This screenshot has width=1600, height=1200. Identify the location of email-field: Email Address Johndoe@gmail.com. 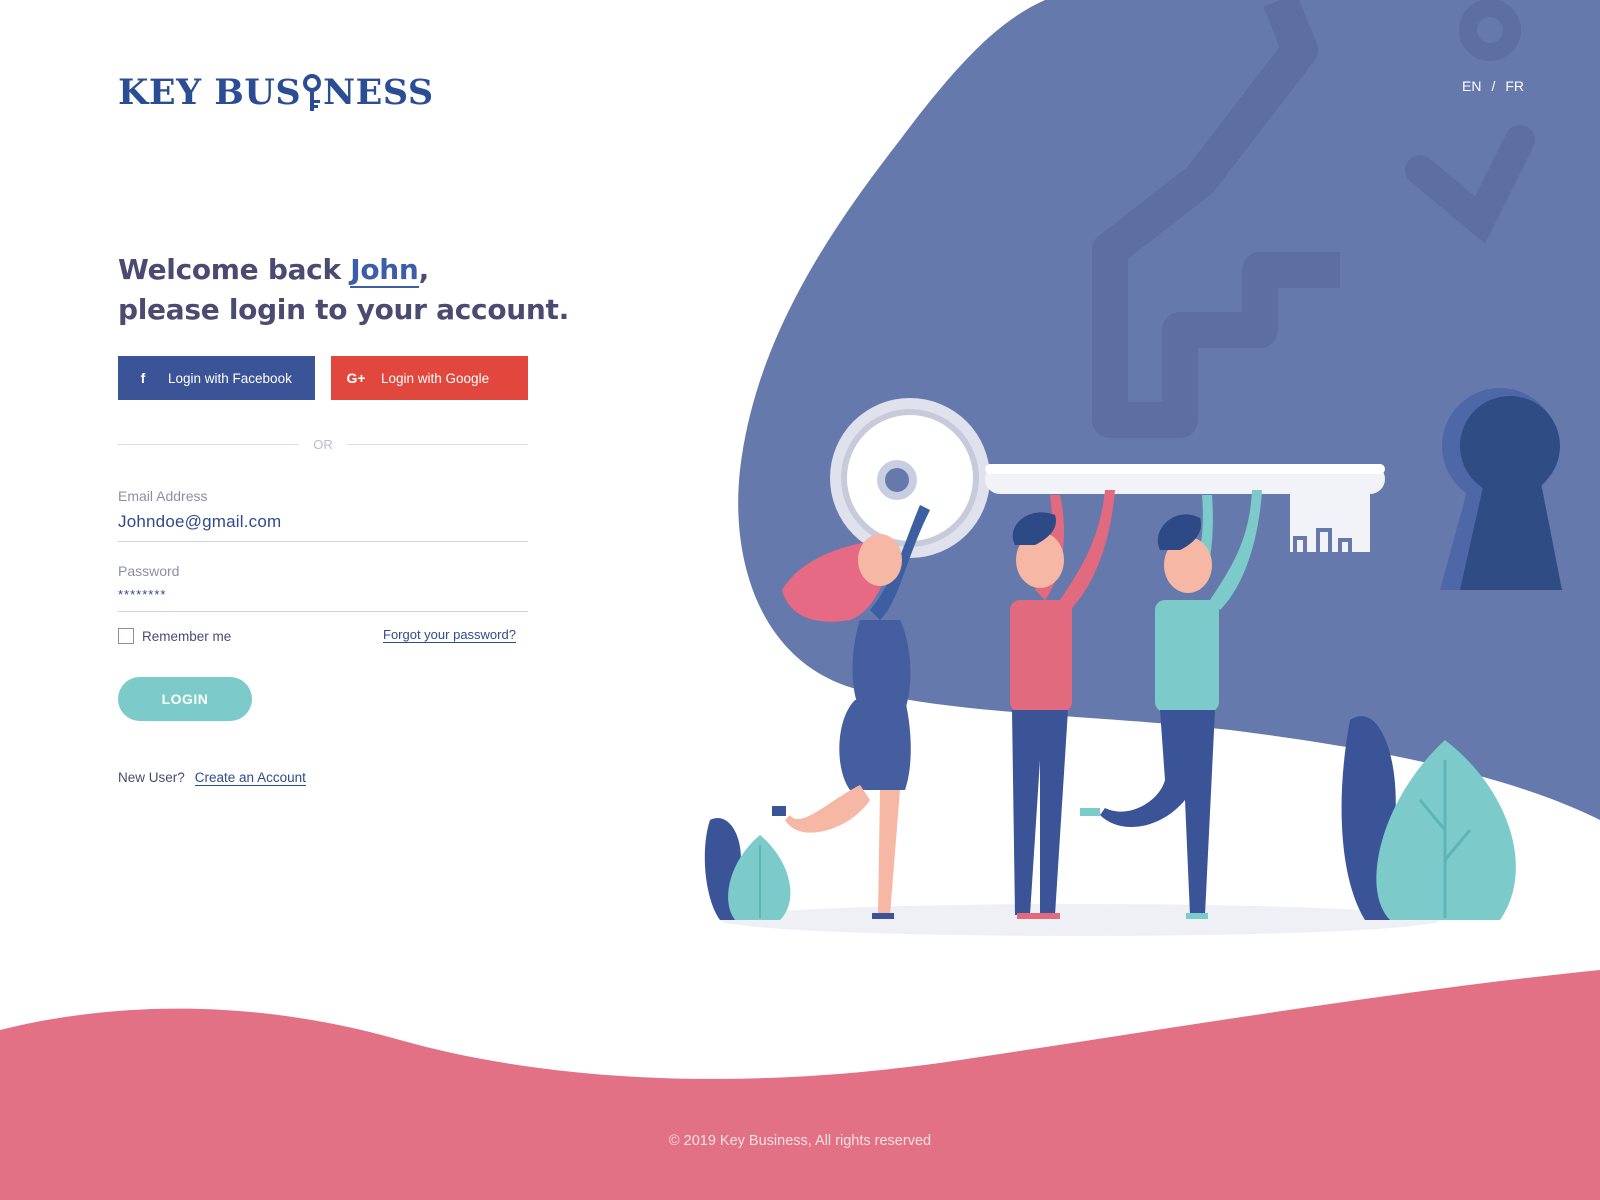
(323, 515).